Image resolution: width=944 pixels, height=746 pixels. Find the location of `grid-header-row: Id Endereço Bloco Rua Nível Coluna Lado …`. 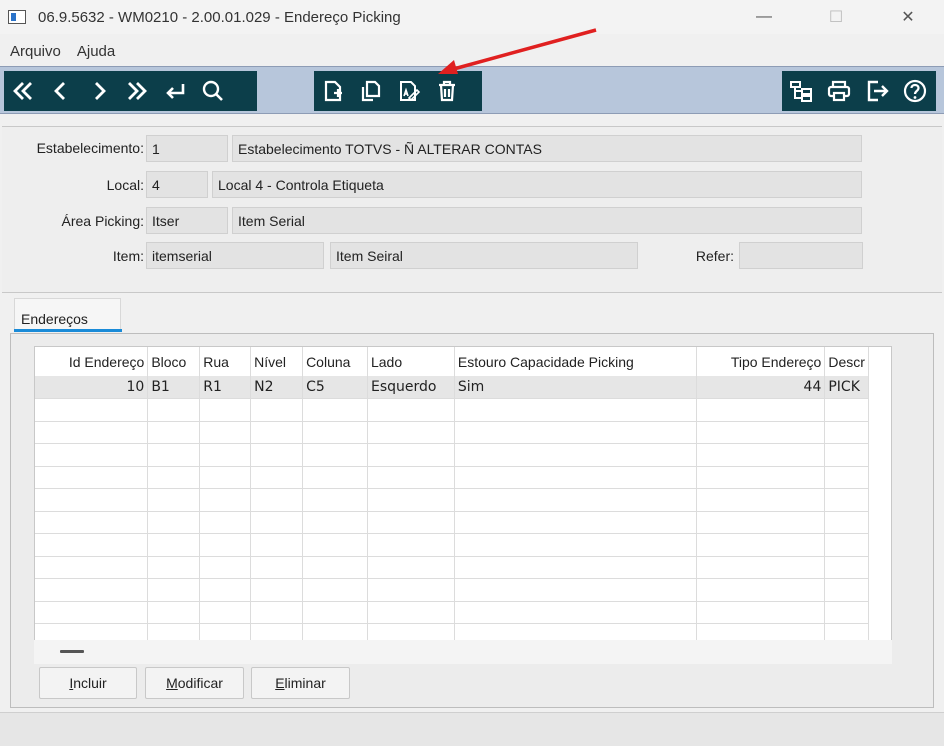

grid-header-row: Id Endereço Bloco Rua Nível Coluna Lado … is located at coordinates (452, 361).